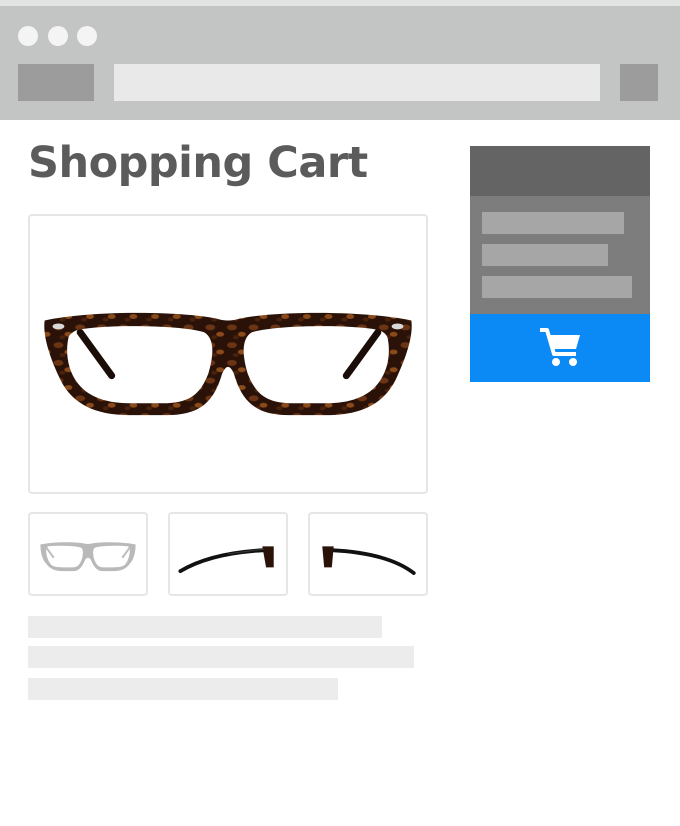 This screenshot has height=826, width=680. I want to click on nav-back-button, so click(56, 82).